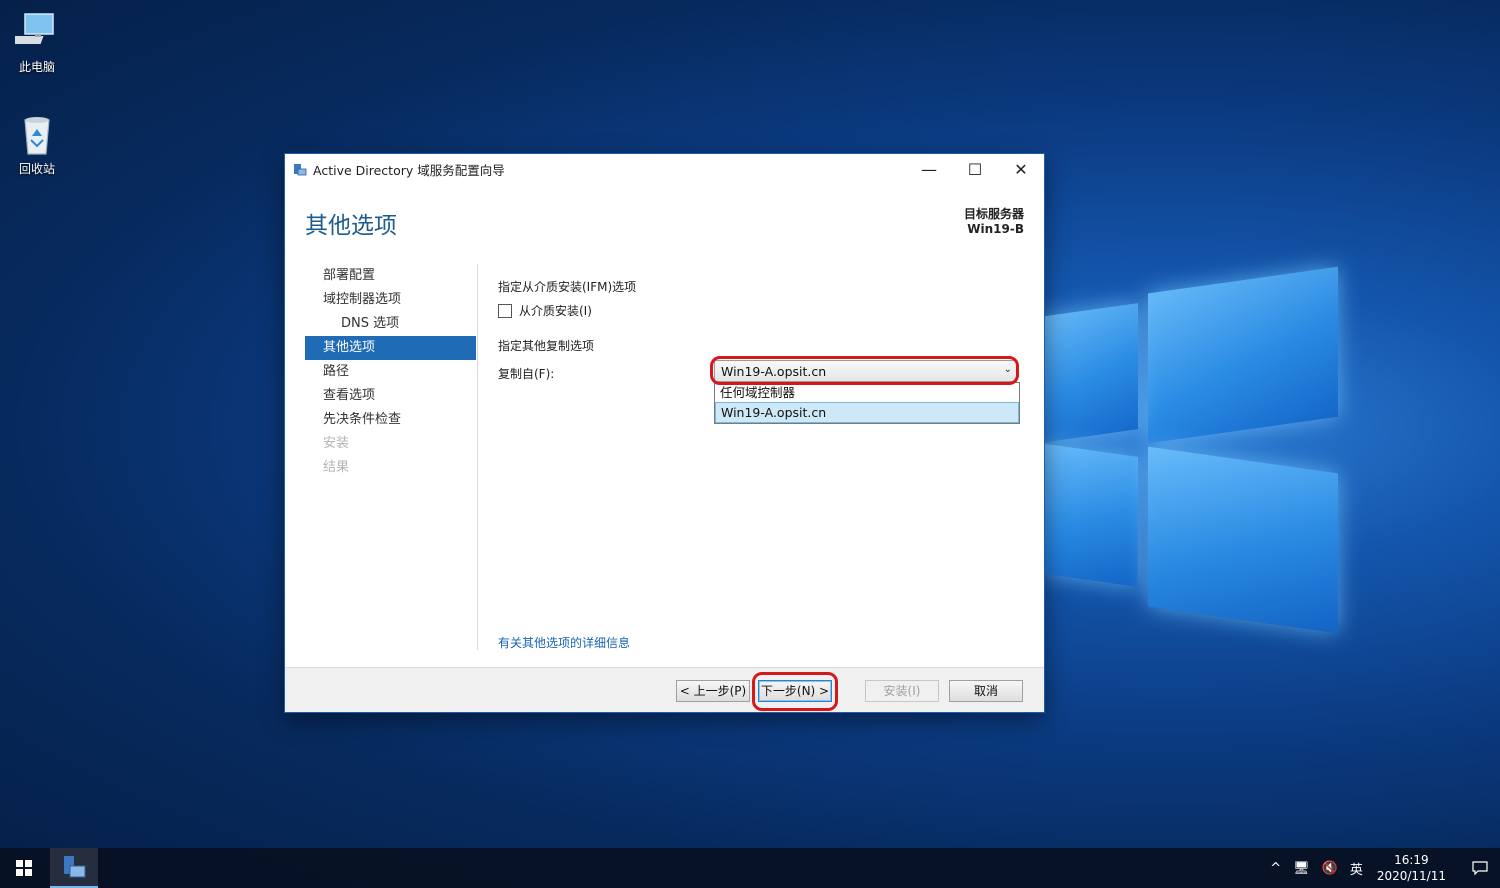  I want to click on nav-divider, so click(477, 457).